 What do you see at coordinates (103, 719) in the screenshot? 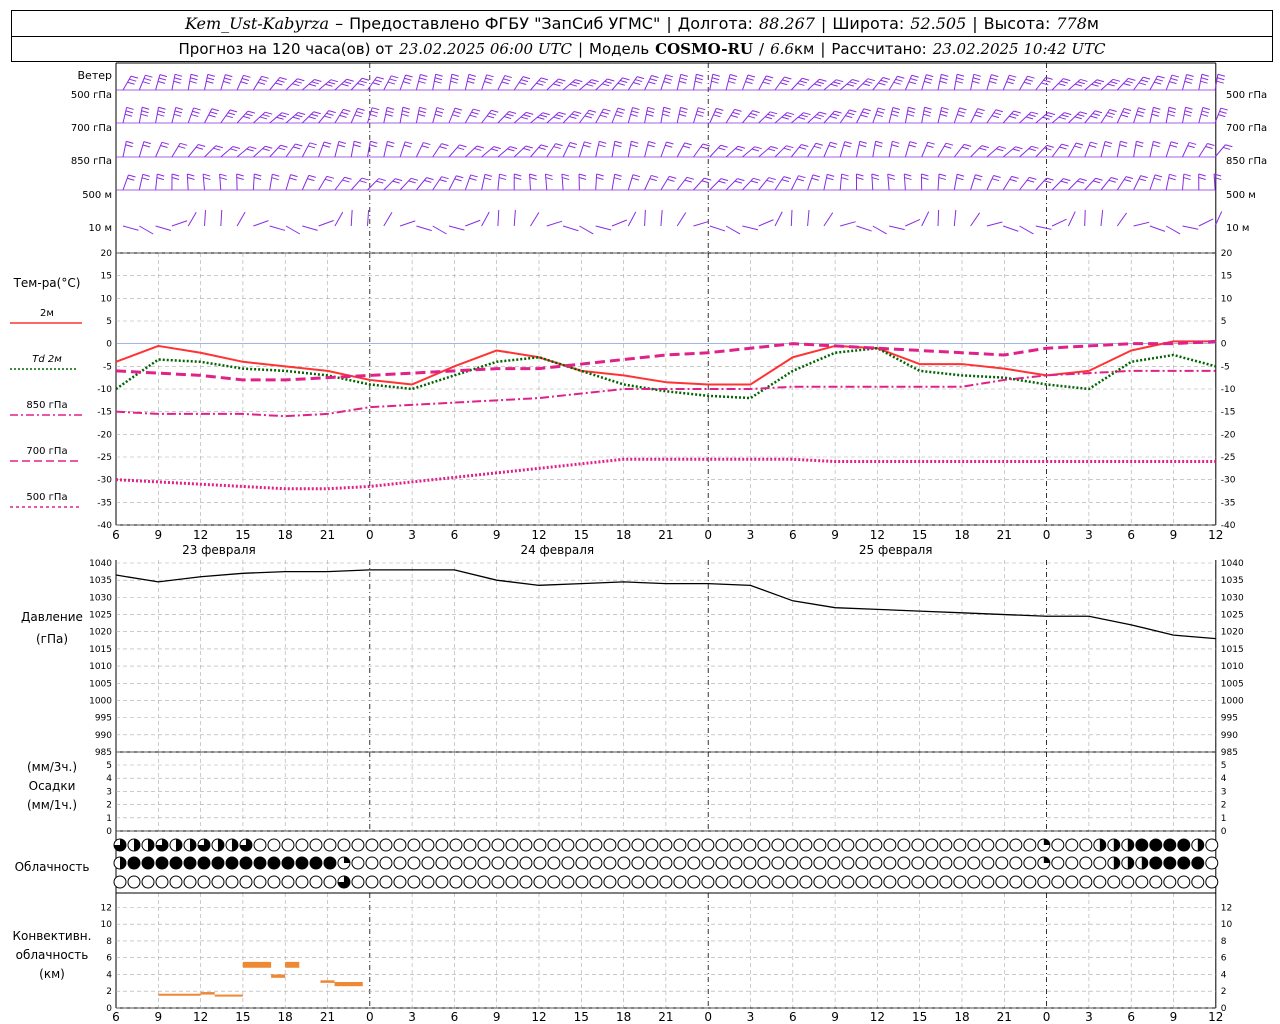
I see `pressure-tick-left: 995` at bounding box center [103, 719].